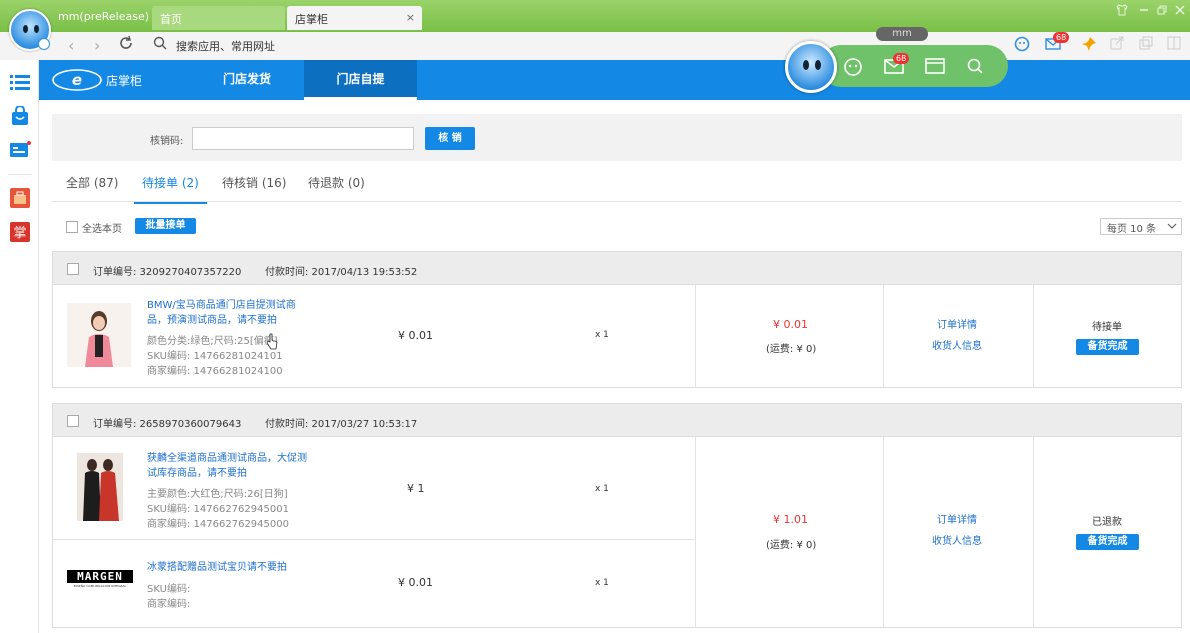  What do you see at coordinates (902, 34) in the screenshot?
I see `mm-label: mm` at bounding box center [902, 34].